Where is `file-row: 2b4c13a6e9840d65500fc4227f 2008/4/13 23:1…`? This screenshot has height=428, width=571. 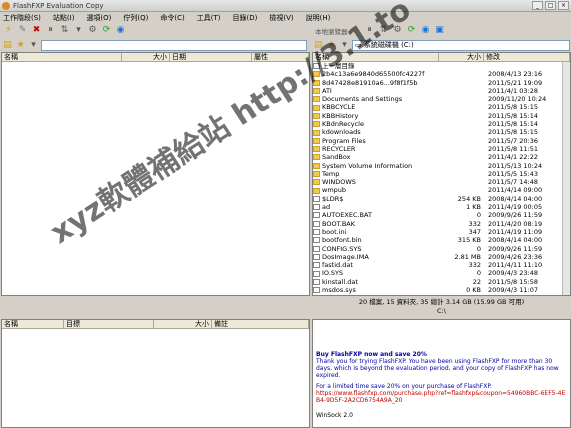
file-row: 2b4c13a6e9840d65500fc4227f 2008/4/13 23:1… is located at coordinates (441, 74).